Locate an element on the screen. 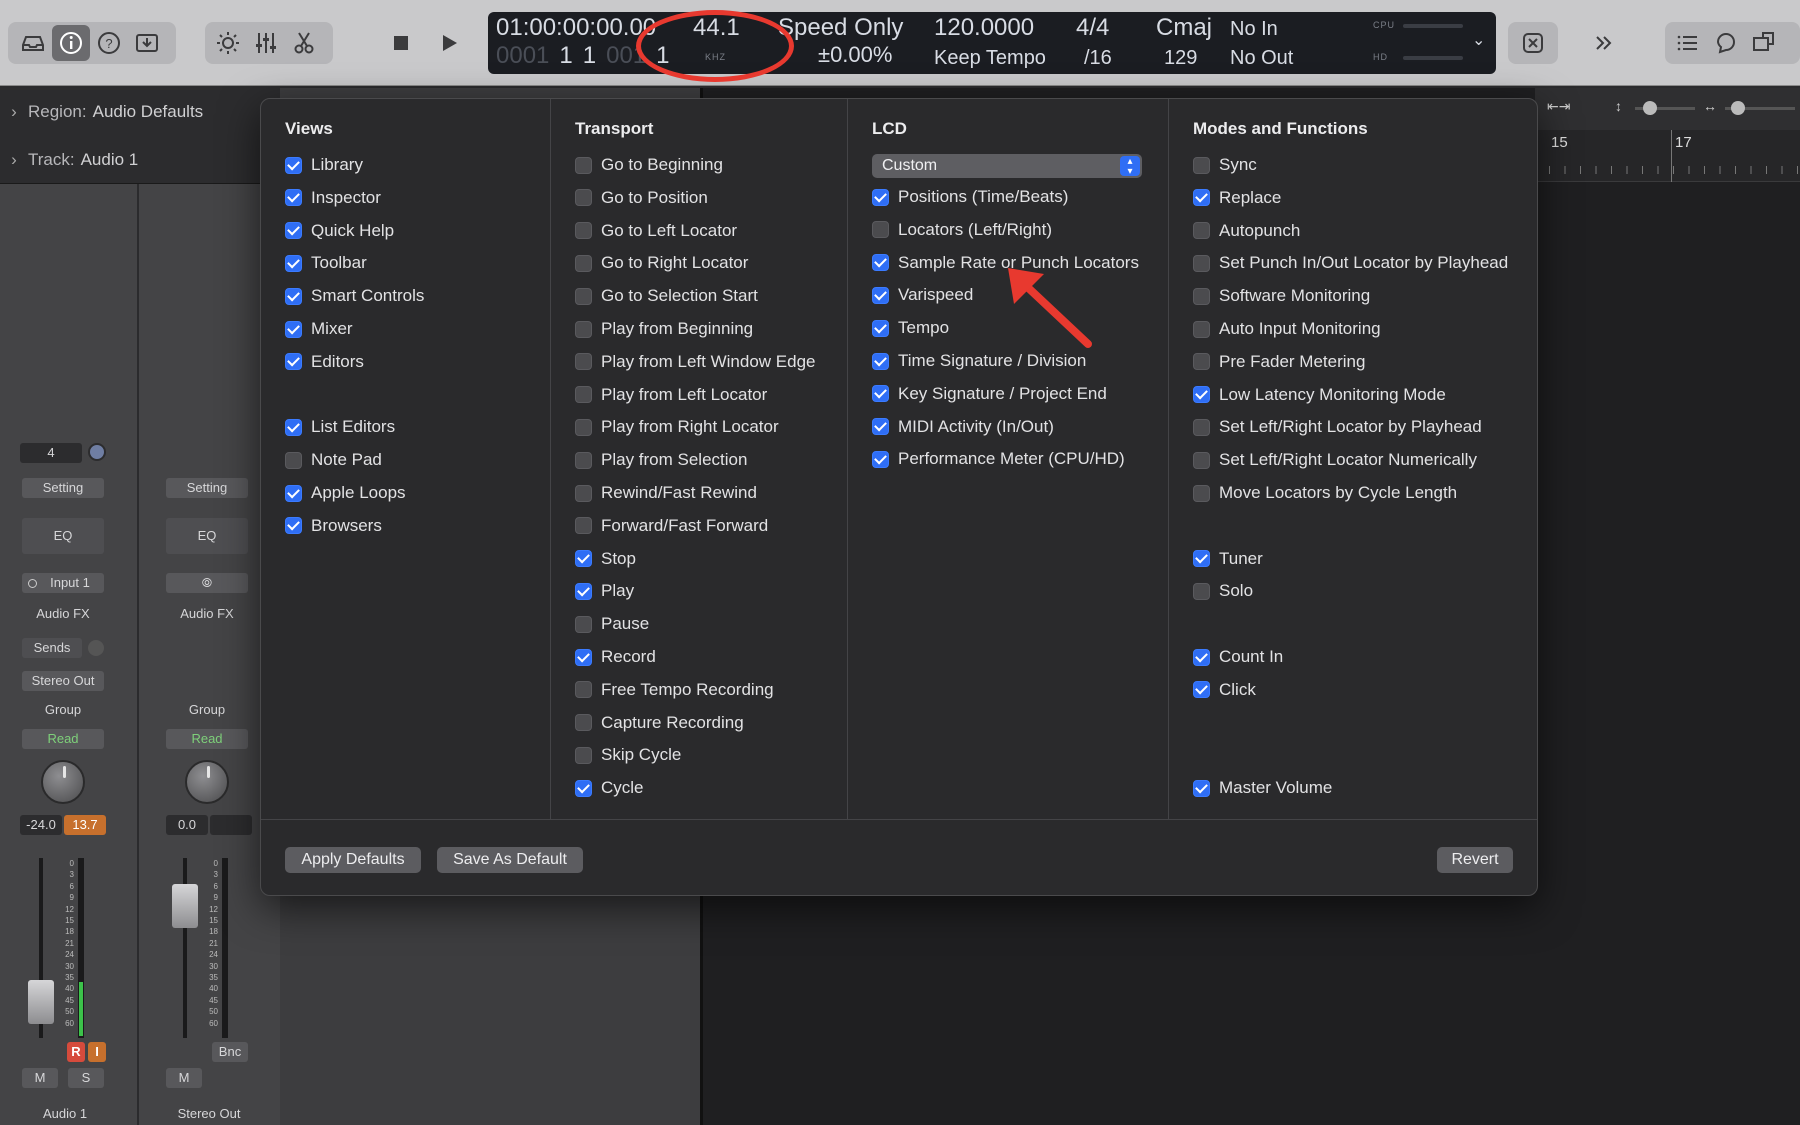 This screenshot has height=1125, width=1800. option-apple-loops: Apple Loops is located at coordinates (345, 493).